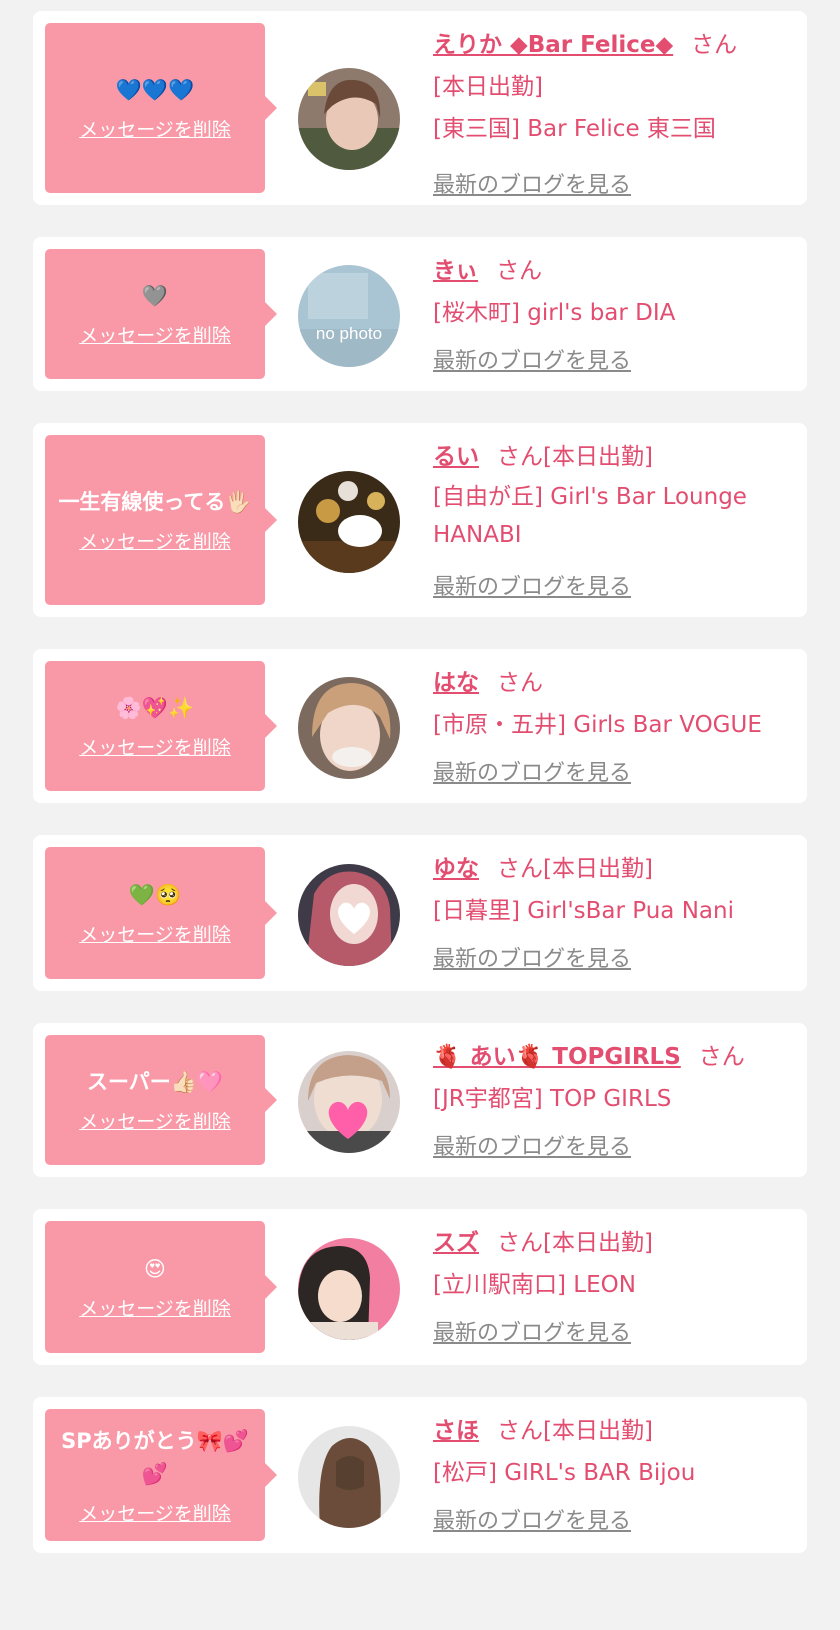 This screenshot has width=840, height=1630. I want to click on no-photo-label: no photo, so click(349, 333).